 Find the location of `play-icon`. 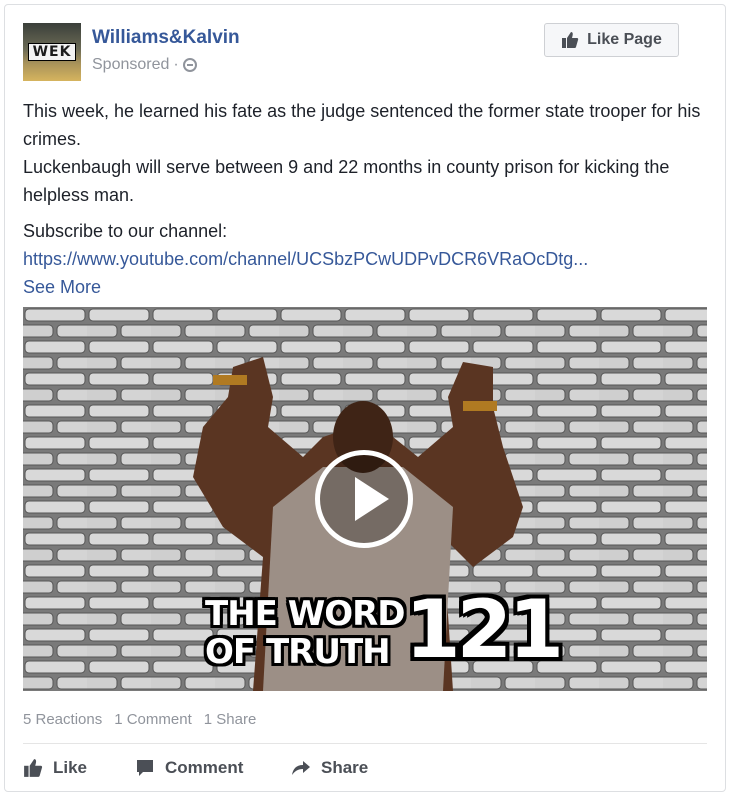

play-icon is located at coordinates (364, 499).